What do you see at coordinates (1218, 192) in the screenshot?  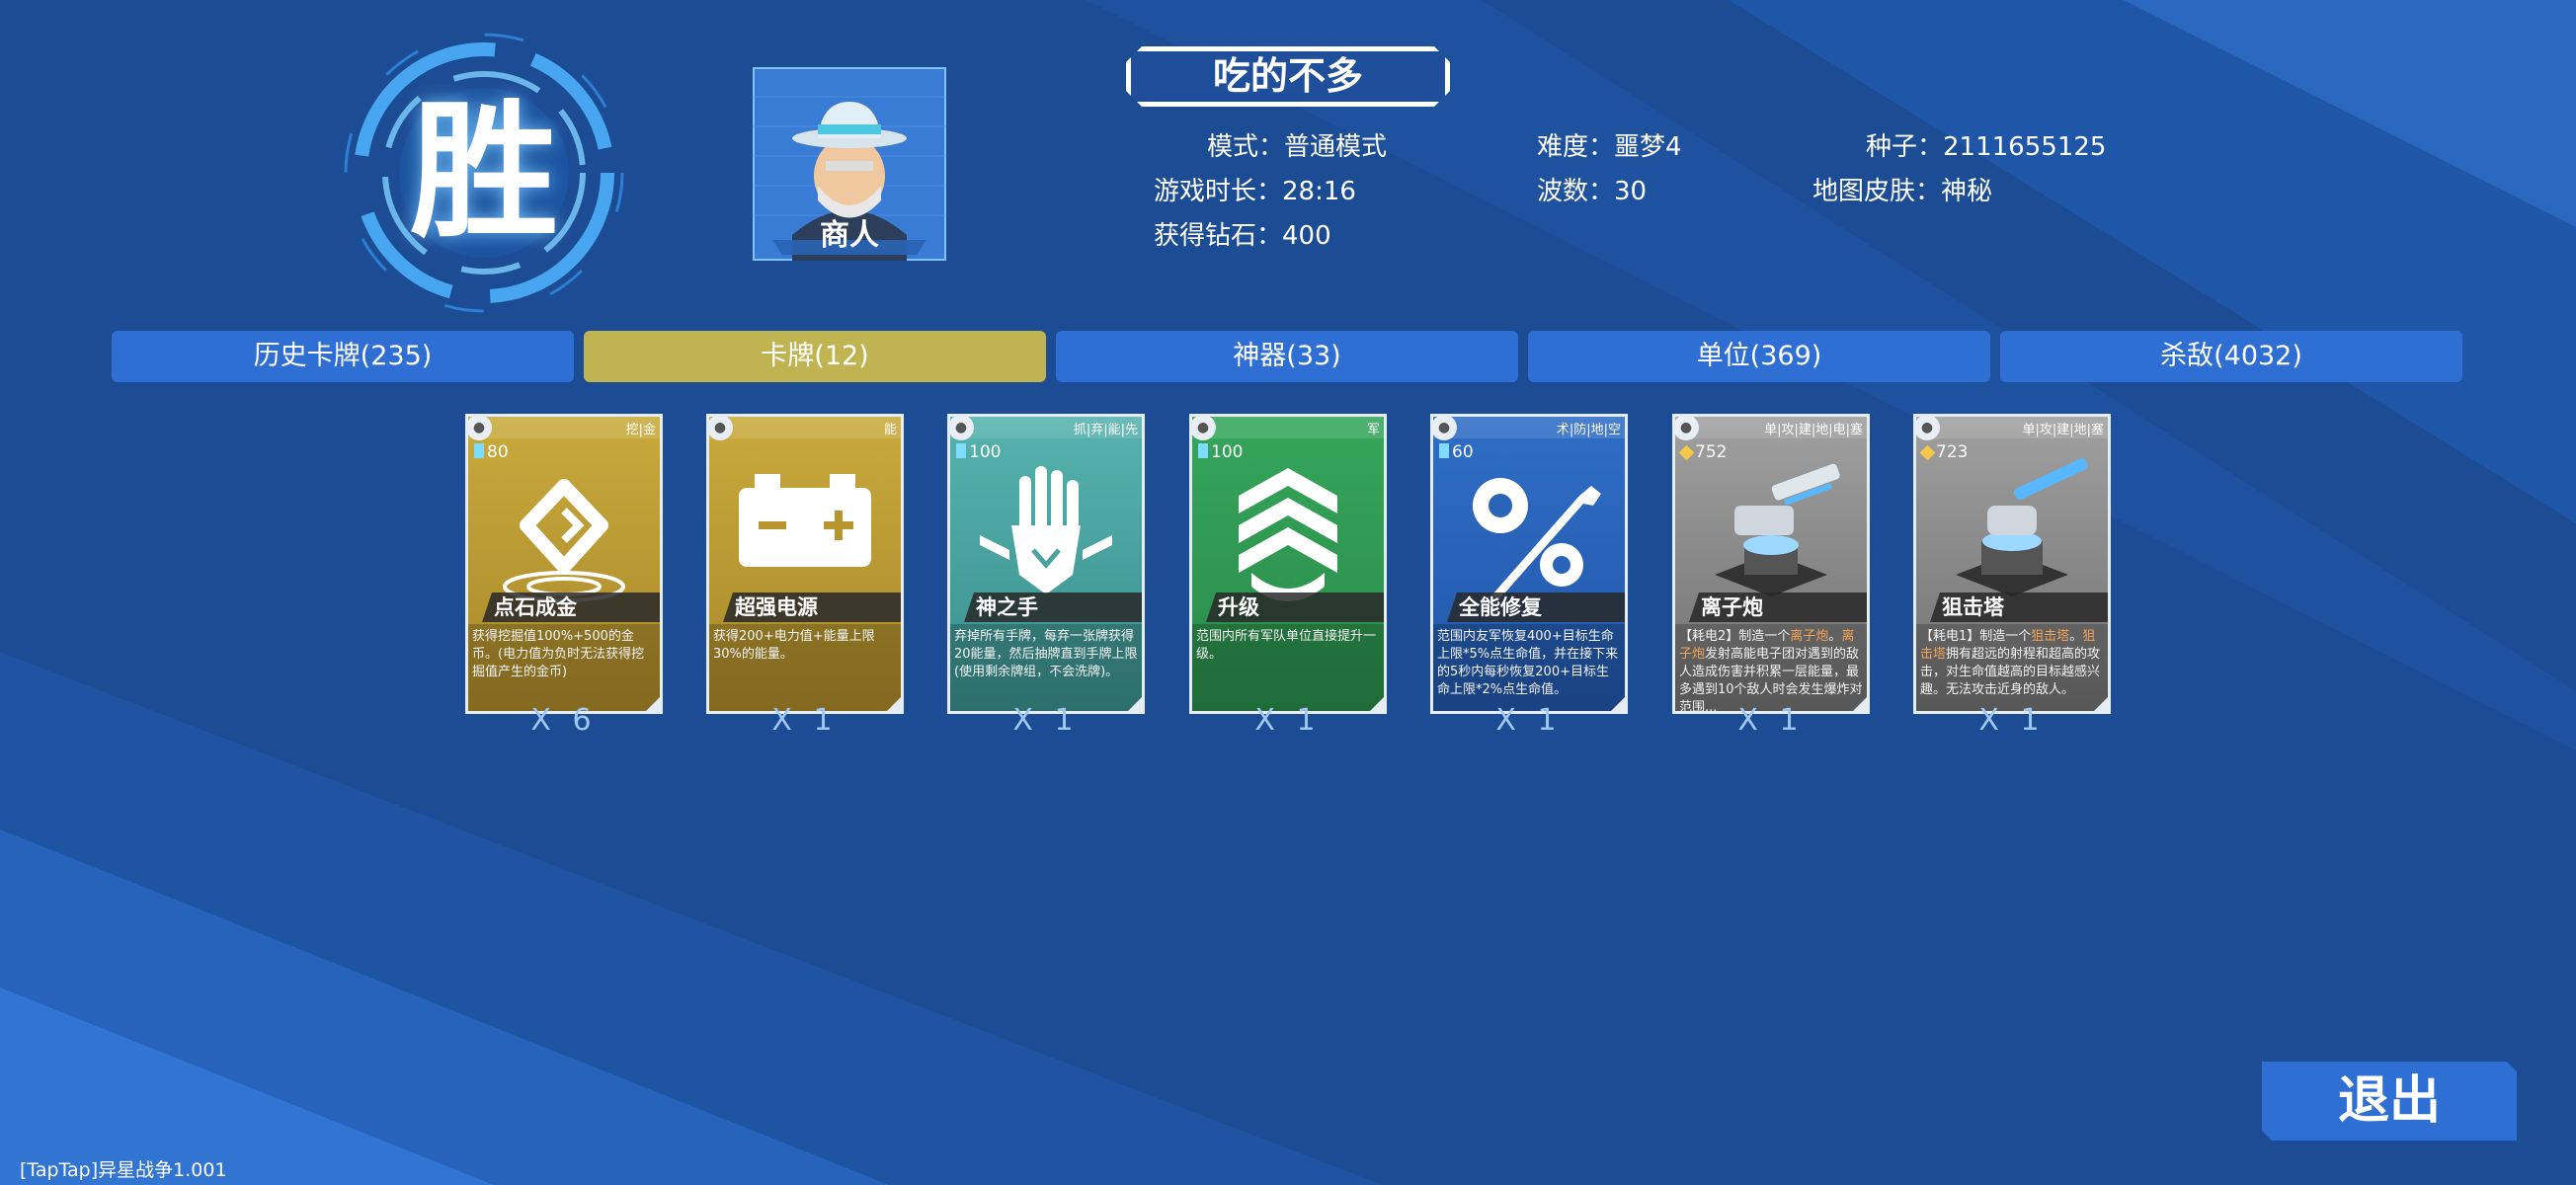 I see `stat-label: 游戏时长：` at bounding box center [1218, 192].